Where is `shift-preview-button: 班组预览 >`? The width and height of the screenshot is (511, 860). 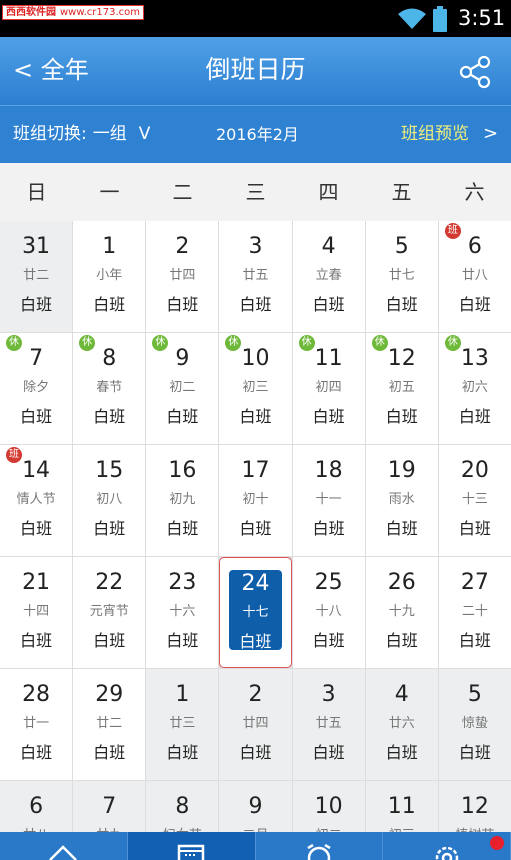 shift-preview-button: 班组预览 > is located at coordinates (449, 134).